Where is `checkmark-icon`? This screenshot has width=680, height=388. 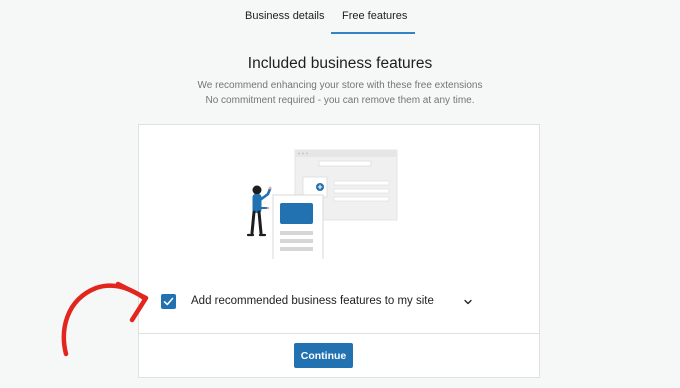 checkmark-icon is located at coordinates (168, 301).